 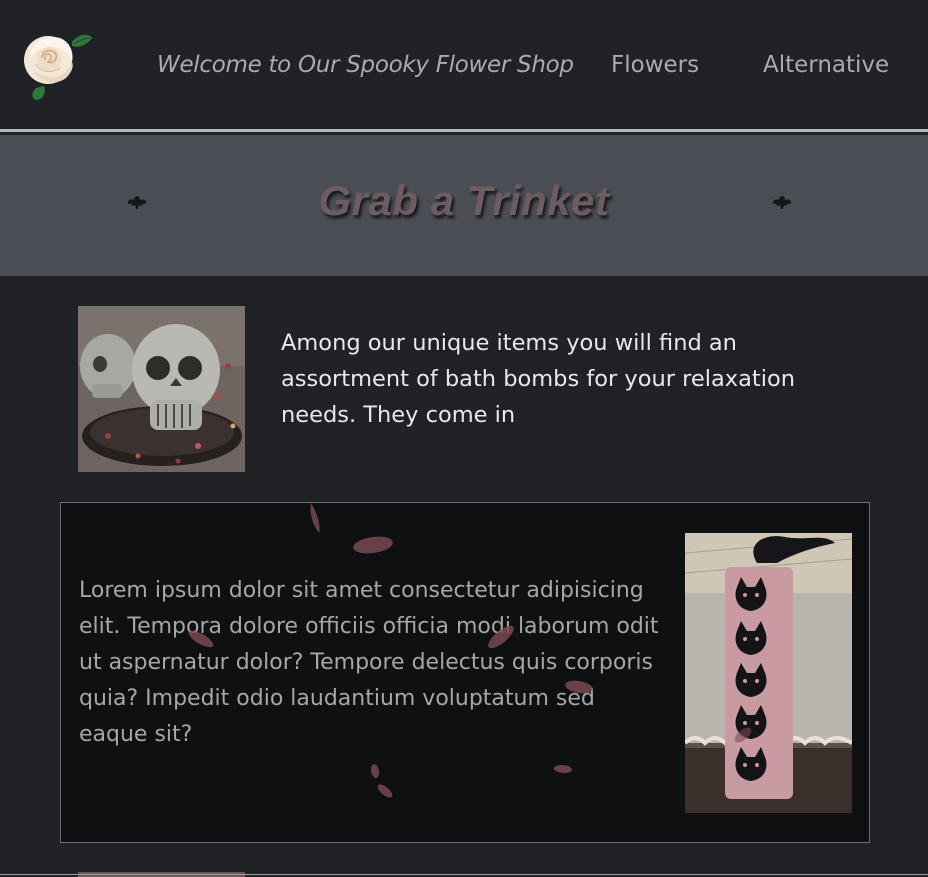 What do you see at coordinates (826, 65) in the screenshot?
I see `nav-alternative: Alternative` at bounding box center [826, 65].